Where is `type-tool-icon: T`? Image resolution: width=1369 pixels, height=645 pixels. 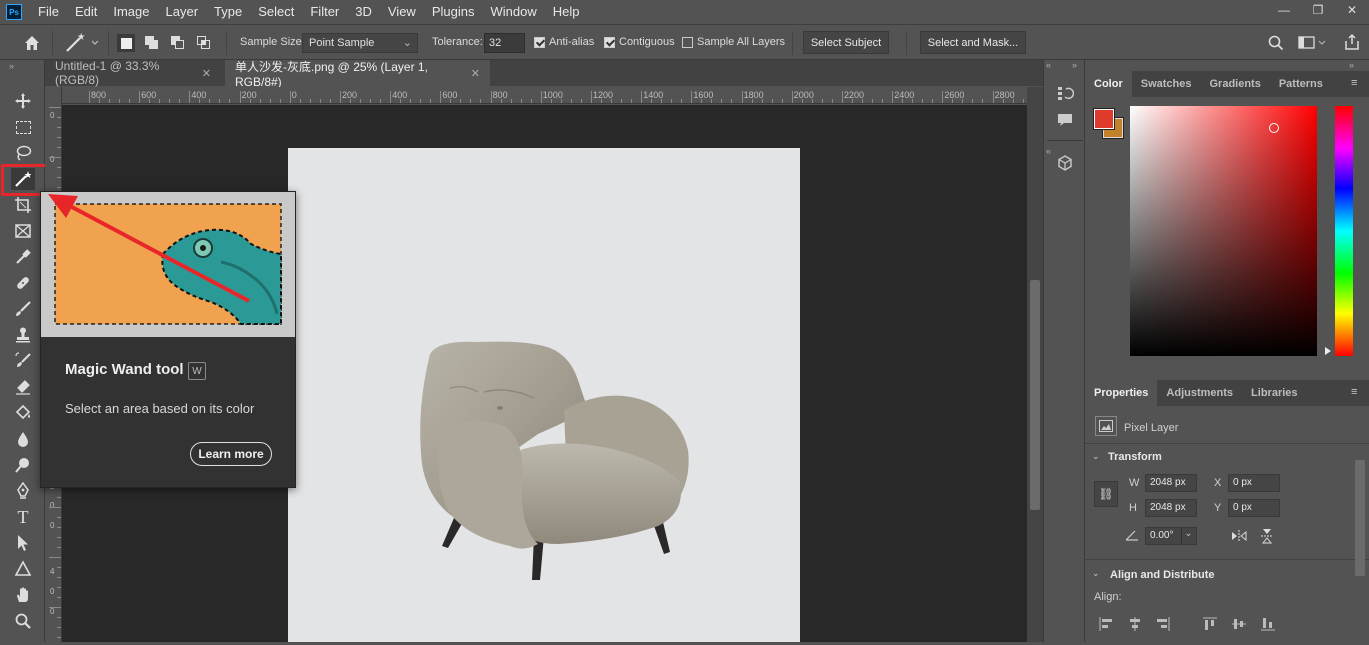
type-tool-icon: T is located at coordinates (23, 517).